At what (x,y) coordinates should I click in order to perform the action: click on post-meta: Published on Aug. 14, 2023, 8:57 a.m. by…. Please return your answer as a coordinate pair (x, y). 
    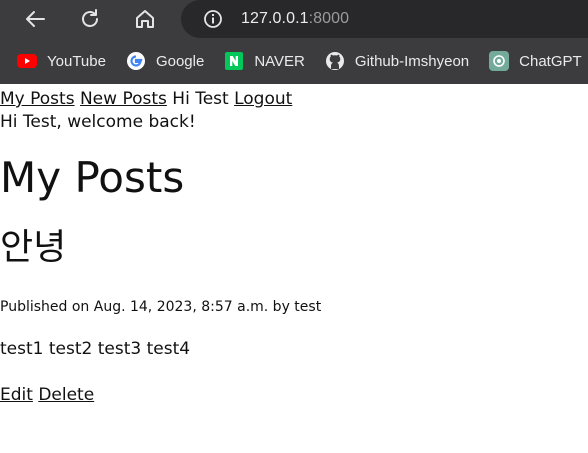
    Looking at the image, I should click on (161, 307).